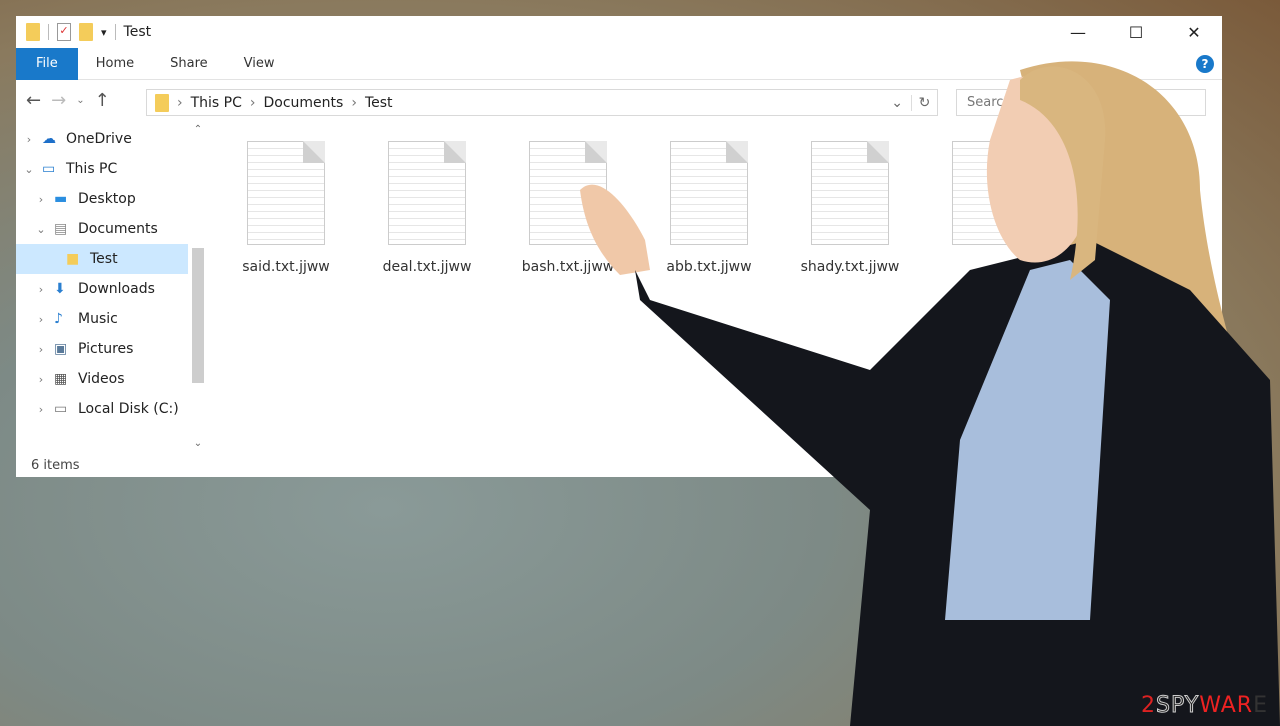 The width and height of the screenshot is (1280, 726). I want to click on scrollbar-thumb, so click(198, 315).